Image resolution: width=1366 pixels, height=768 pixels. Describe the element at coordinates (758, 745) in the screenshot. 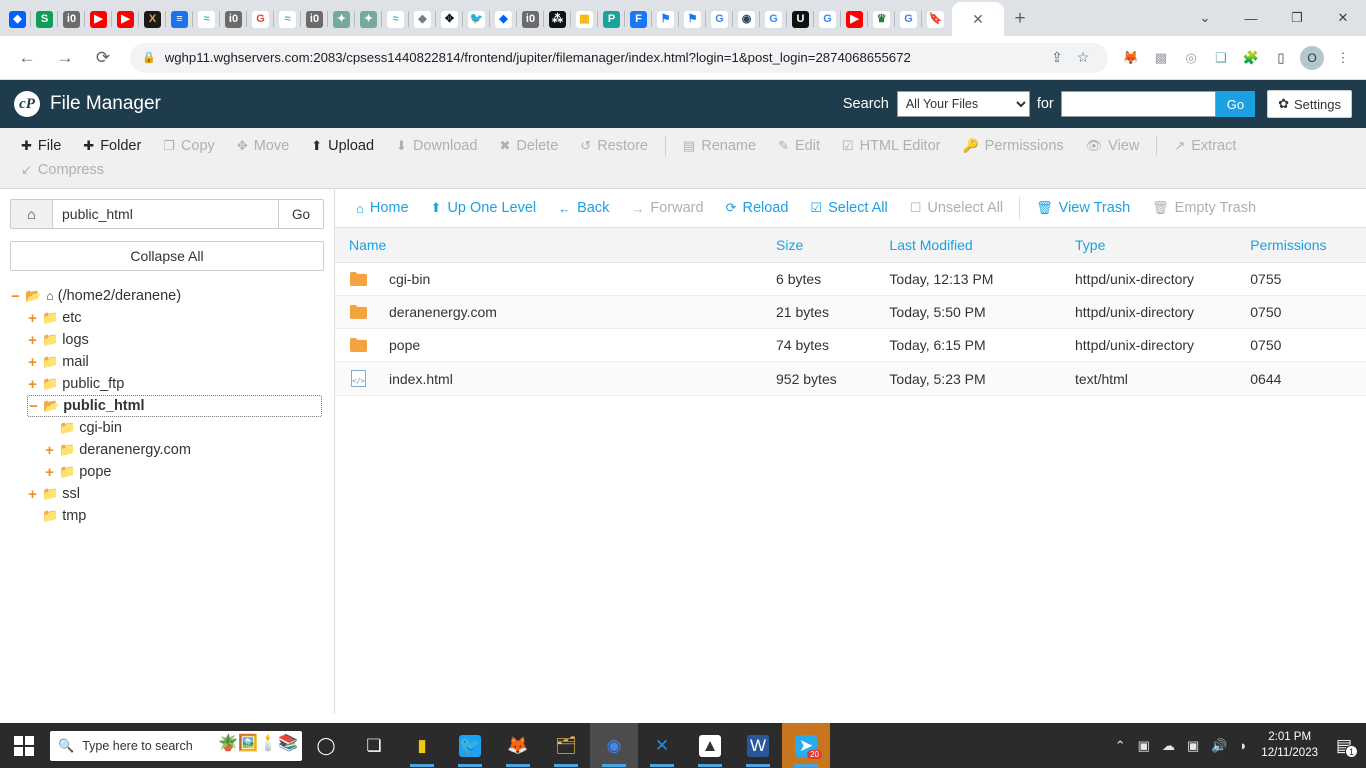

I see `taskbar-word-icon: W` at that location.